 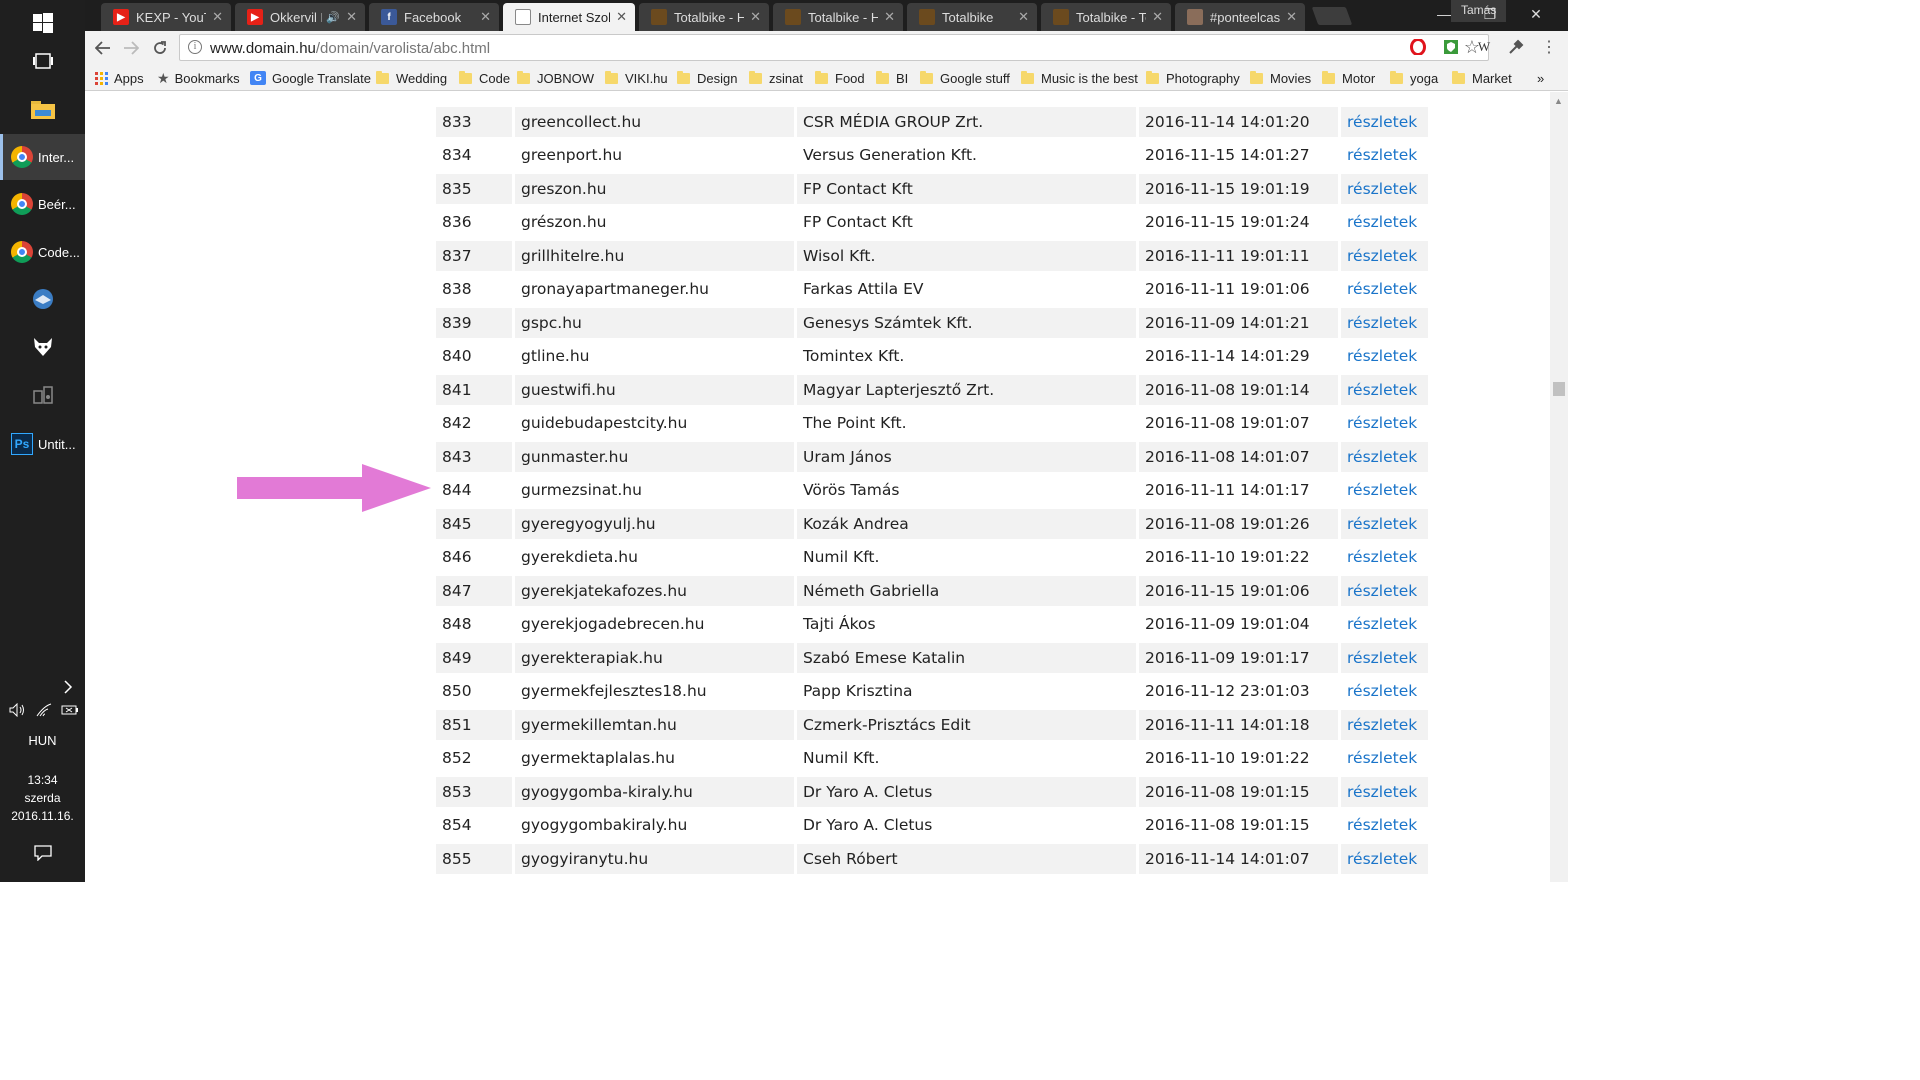 What do you see at coordinates (902, 78) in the screenshot?
I see `bookmark-label: BI` at bounding box center [902, 78].